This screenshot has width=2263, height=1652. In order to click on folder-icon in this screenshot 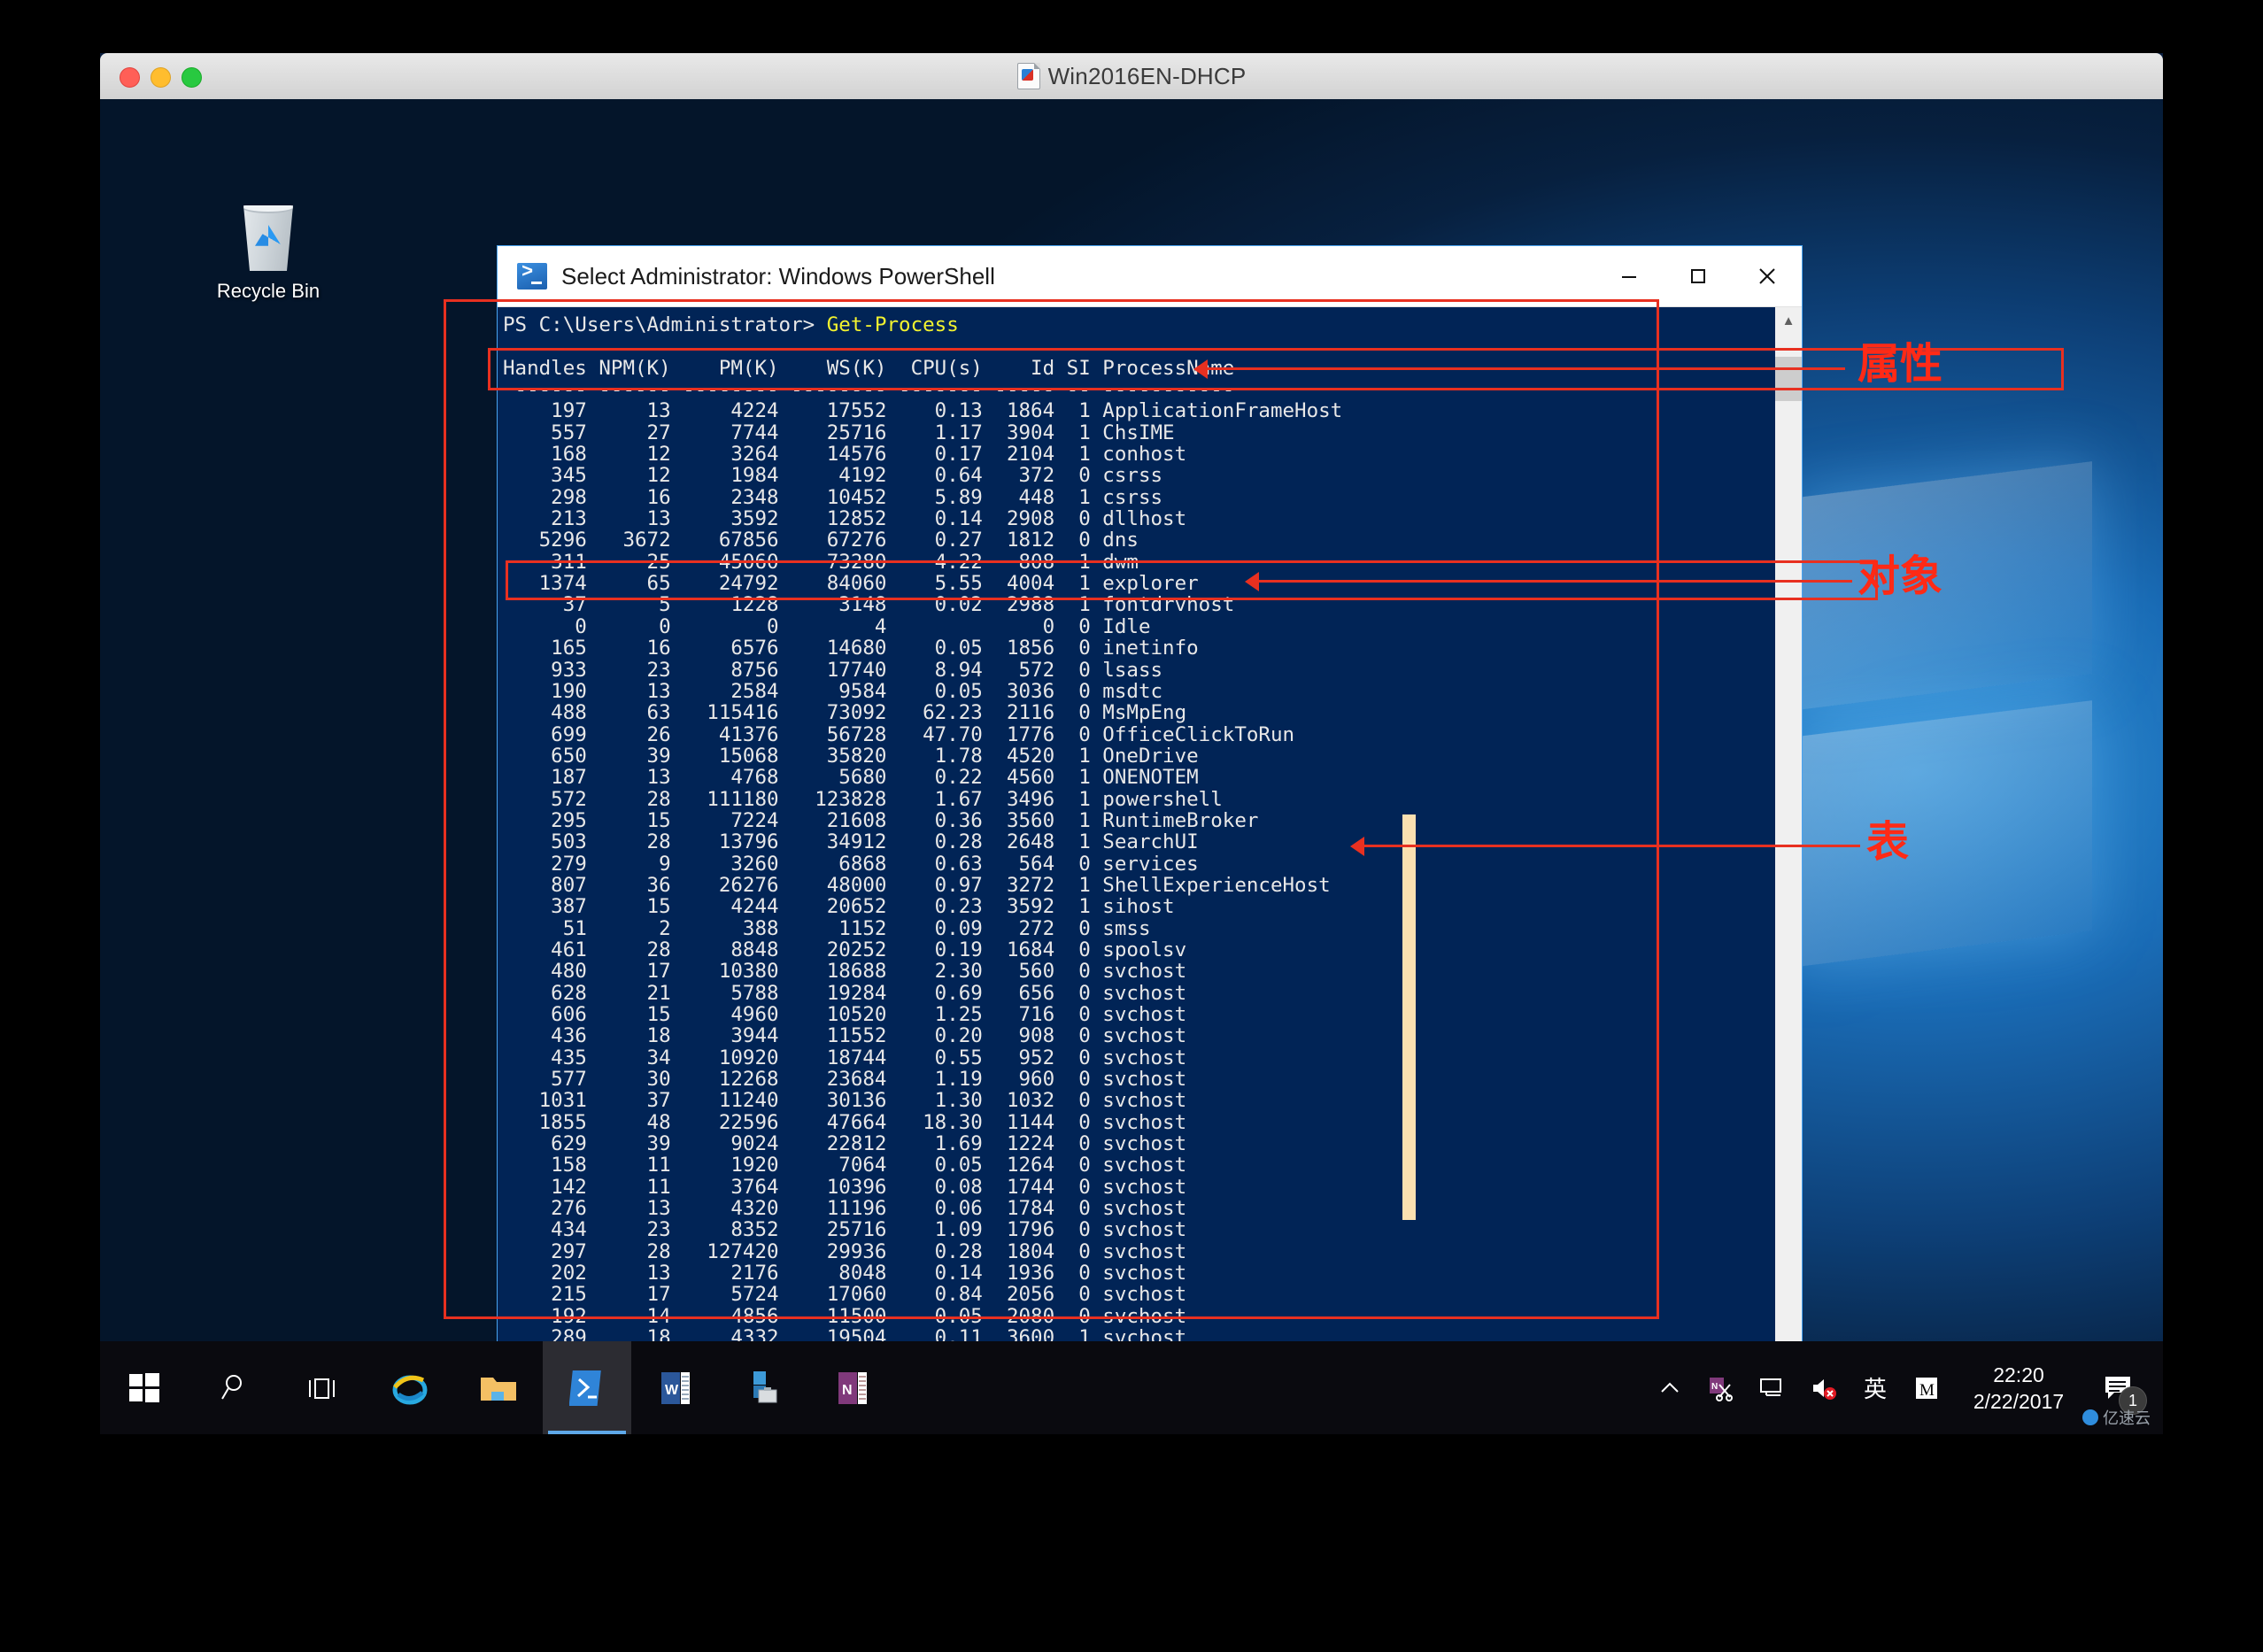, I will do `click(499, 1389)`.